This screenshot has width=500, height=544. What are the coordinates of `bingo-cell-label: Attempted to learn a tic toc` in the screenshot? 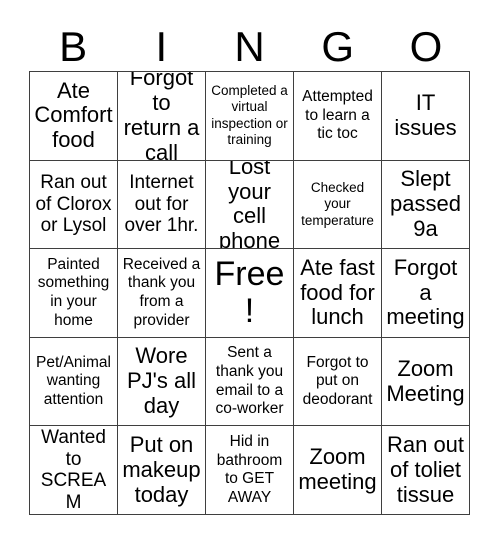 It's located at (337, 115).